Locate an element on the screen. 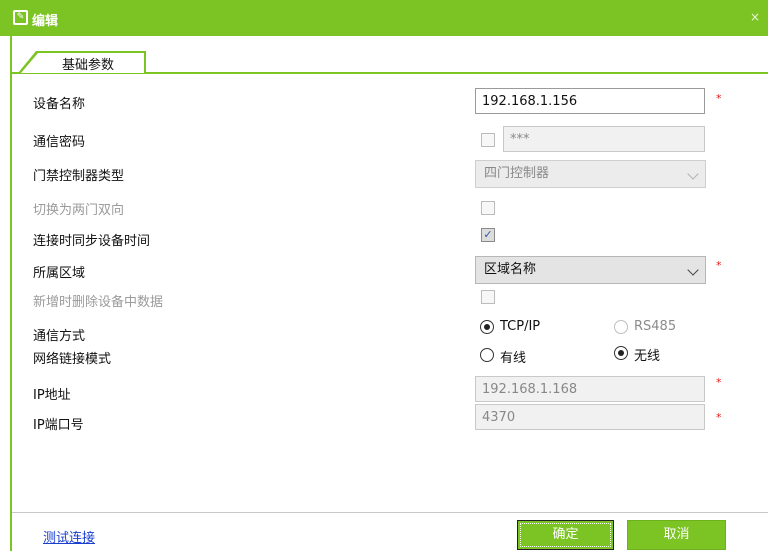 This screenshot has width=768, height=551. rs485-radio-label: RS485 is located at coordinates (655, 326).